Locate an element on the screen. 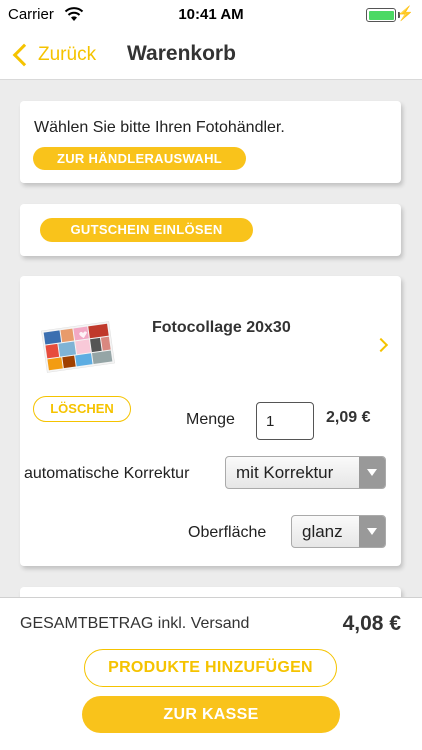  charging-bolt-icon: ⚡ is located at coordinates (405, 13).